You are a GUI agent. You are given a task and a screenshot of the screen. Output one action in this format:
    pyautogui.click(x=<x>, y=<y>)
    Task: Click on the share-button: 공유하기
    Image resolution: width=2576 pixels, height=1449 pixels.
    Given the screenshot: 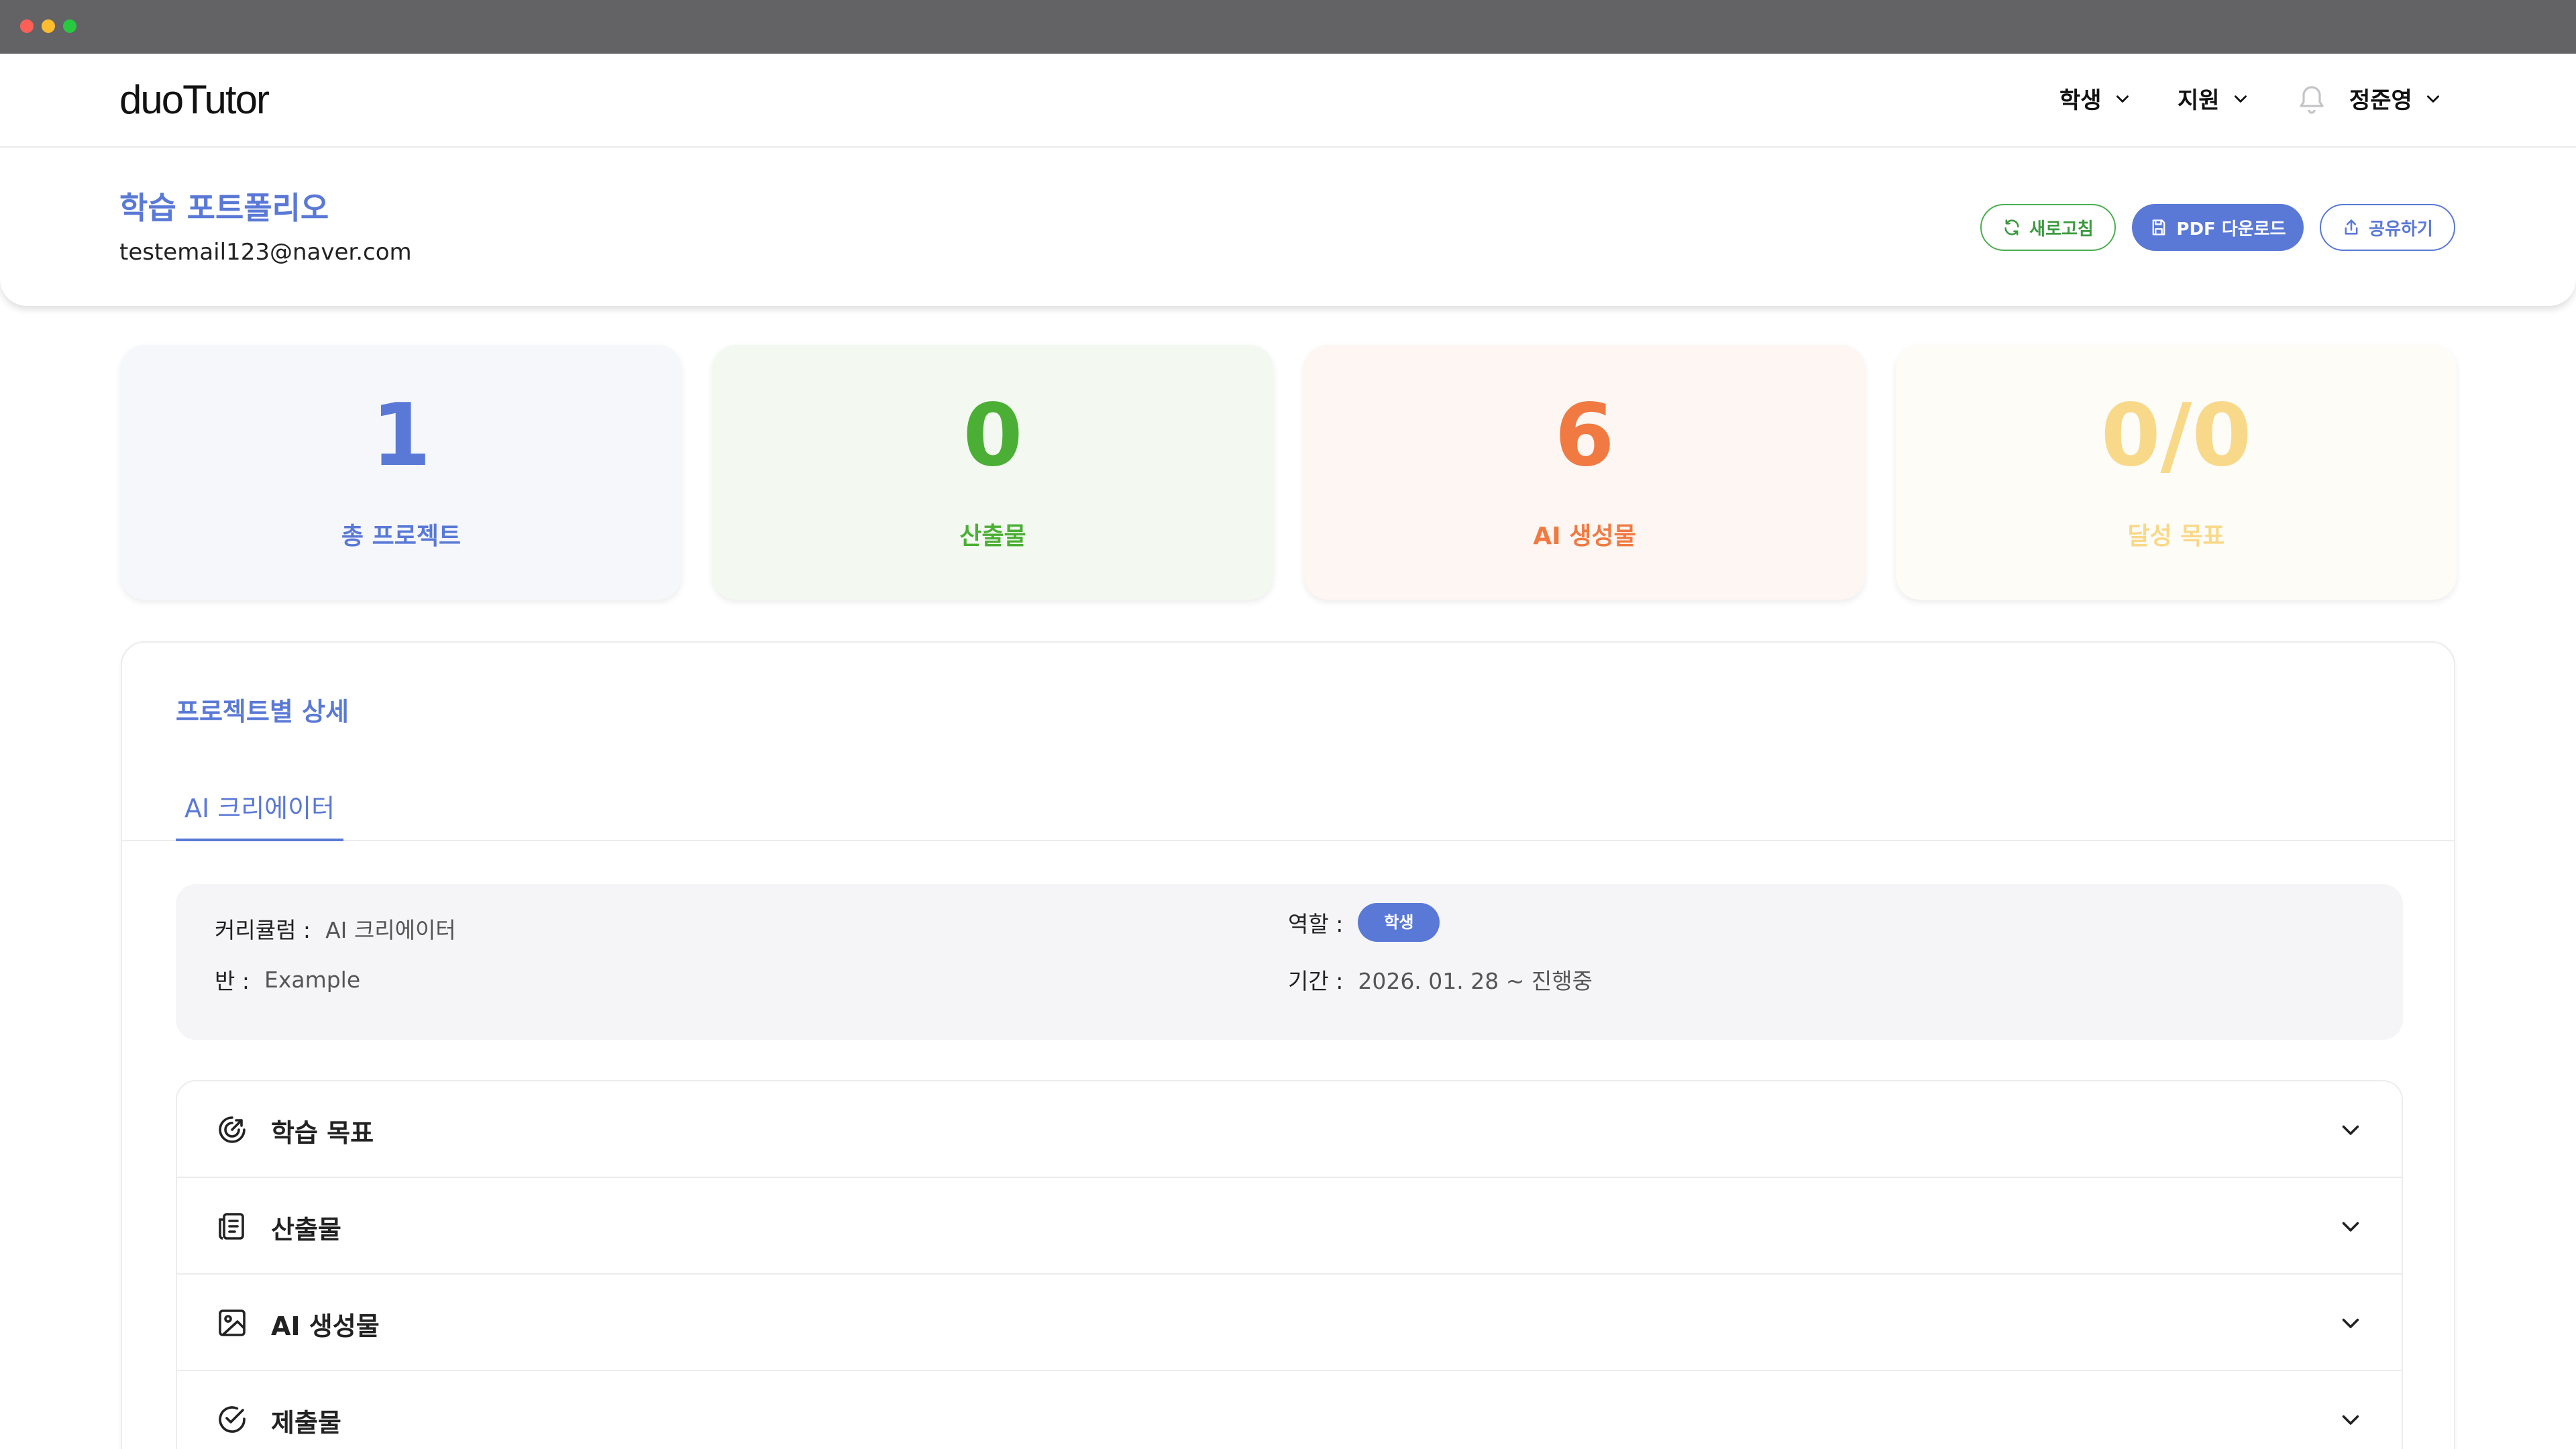 What is the action you would take?
    pyautogui.click(x=2387, y=227)
    